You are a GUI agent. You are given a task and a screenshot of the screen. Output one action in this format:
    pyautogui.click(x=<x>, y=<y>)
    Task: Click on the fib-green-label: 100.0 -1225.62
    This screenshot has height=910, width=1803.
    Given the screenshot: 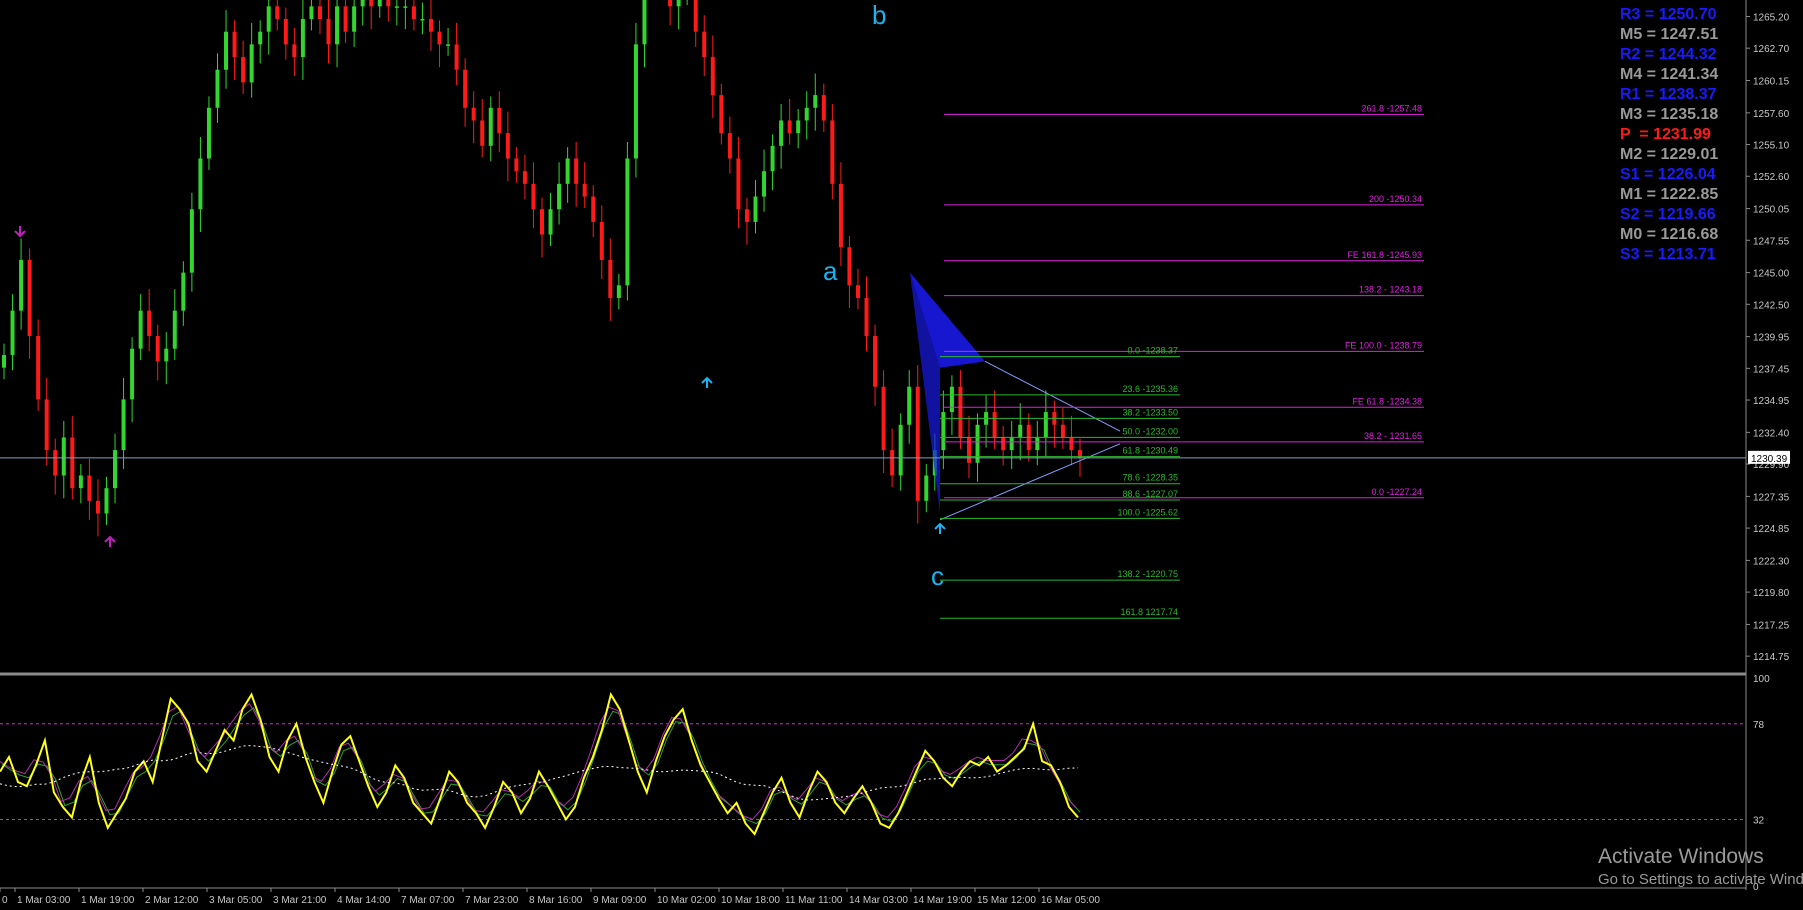 What is the action you would take?
    pyautogui.click(x=1147, y=512)
    